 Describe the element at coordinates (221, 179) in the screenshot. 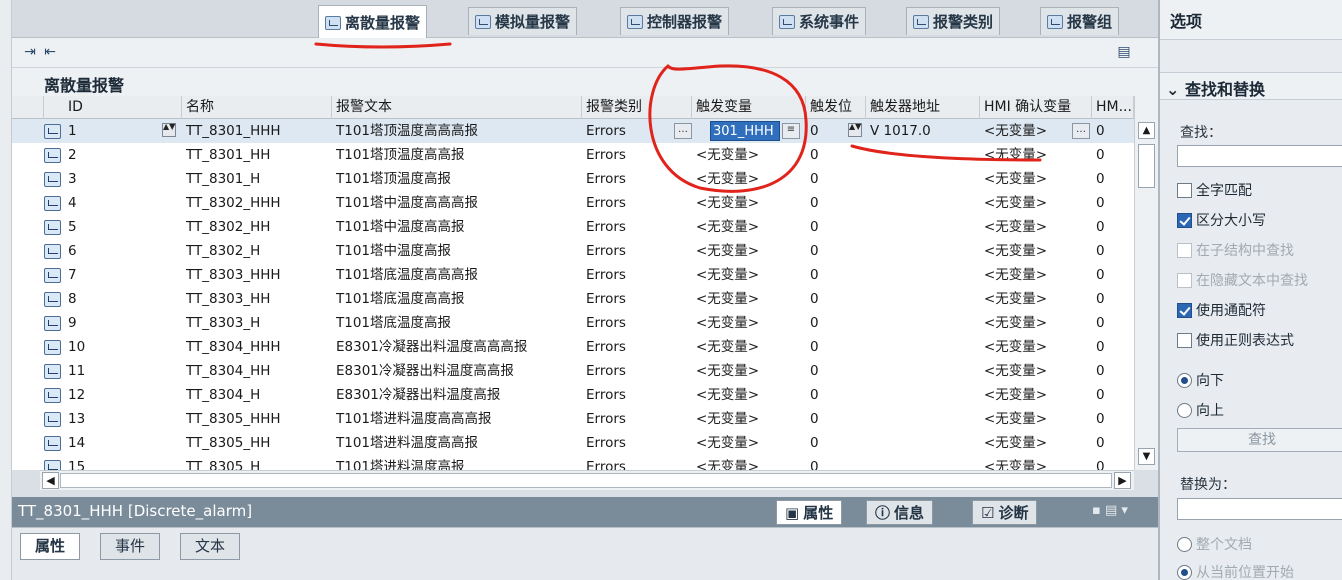

I see `cell-name: TT_8301_H` at that location.